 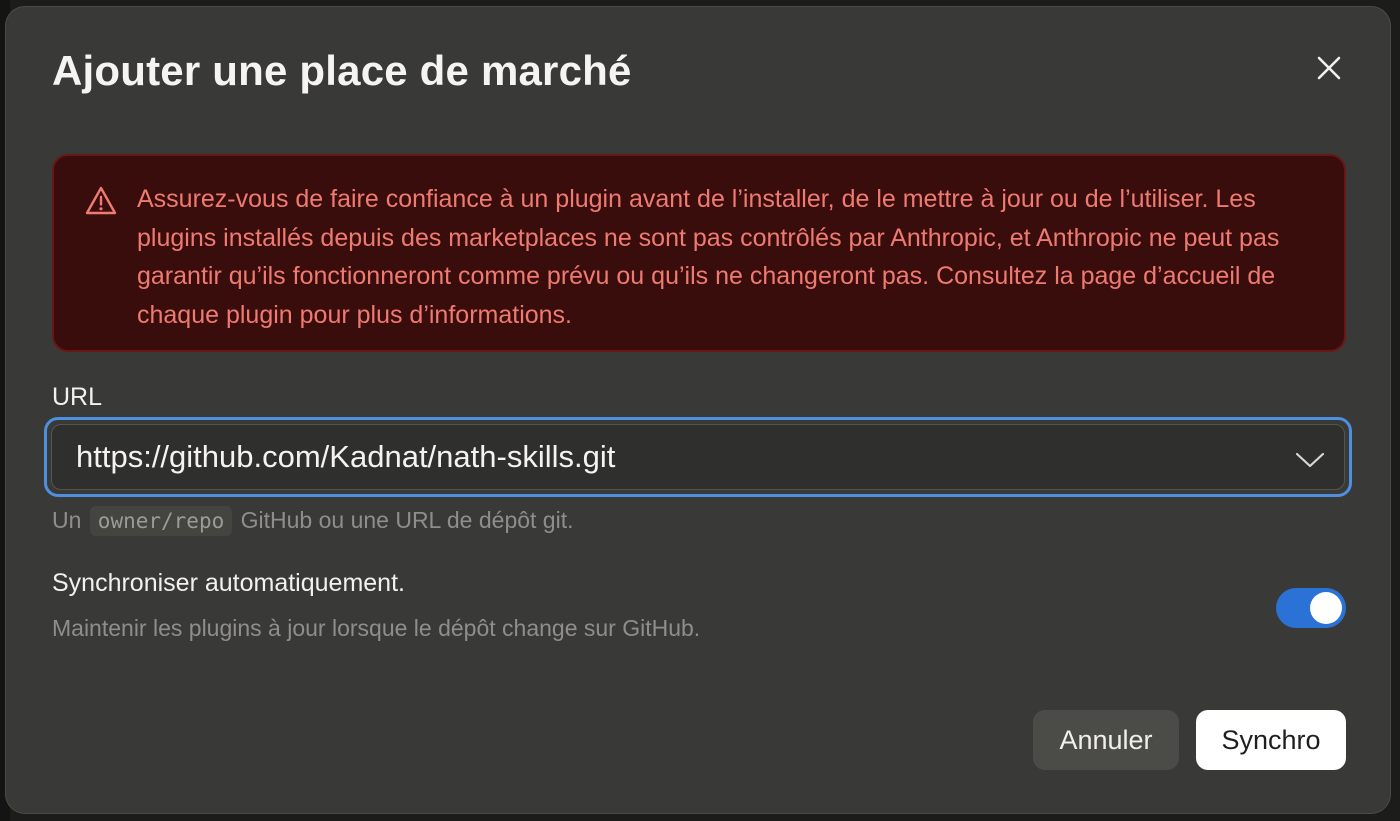 I want to click on url-combobox, so click(x=698, y=457).